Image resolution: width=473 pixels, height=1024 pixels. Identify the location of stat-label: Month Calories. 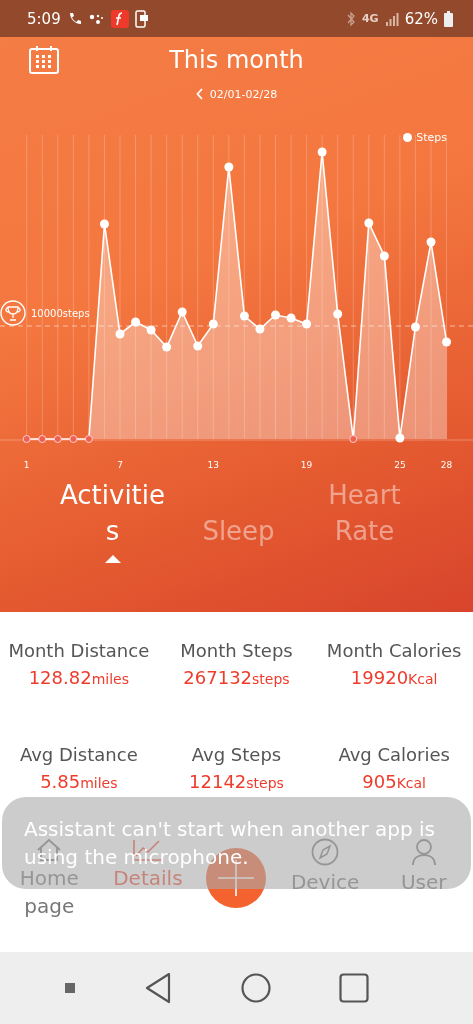
(394, 650).